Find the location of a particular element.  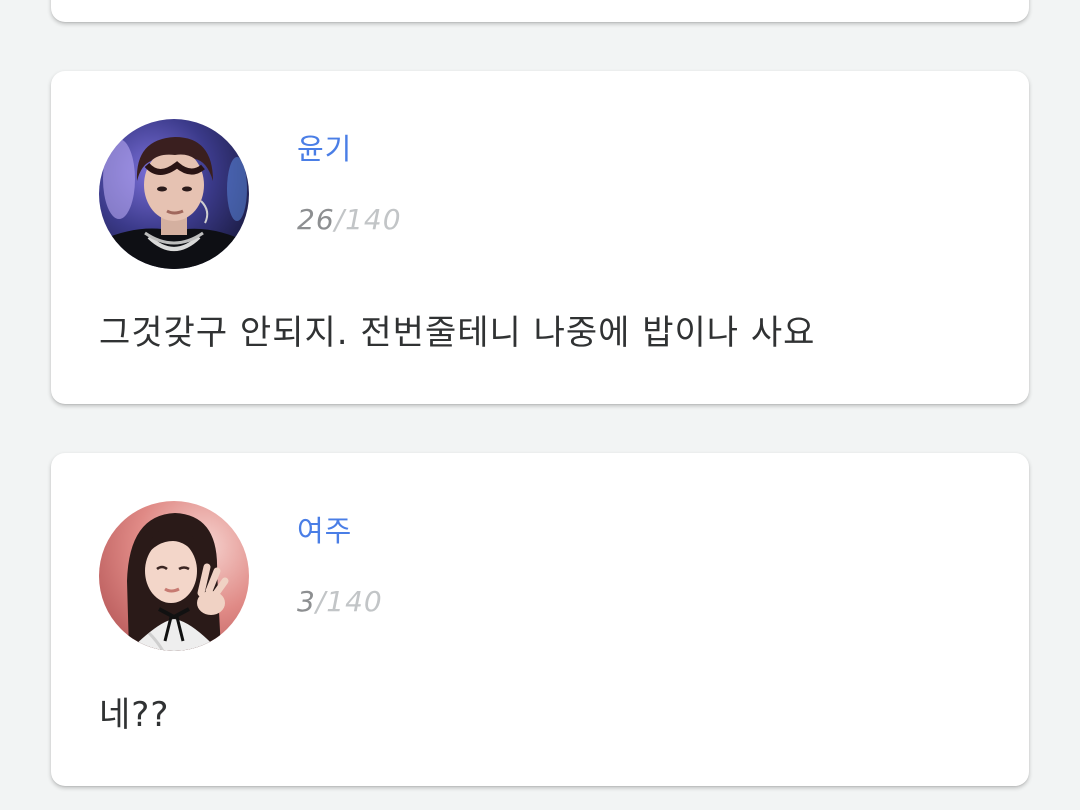

char-counter: 3/140 is located at coordinates (340, 601).